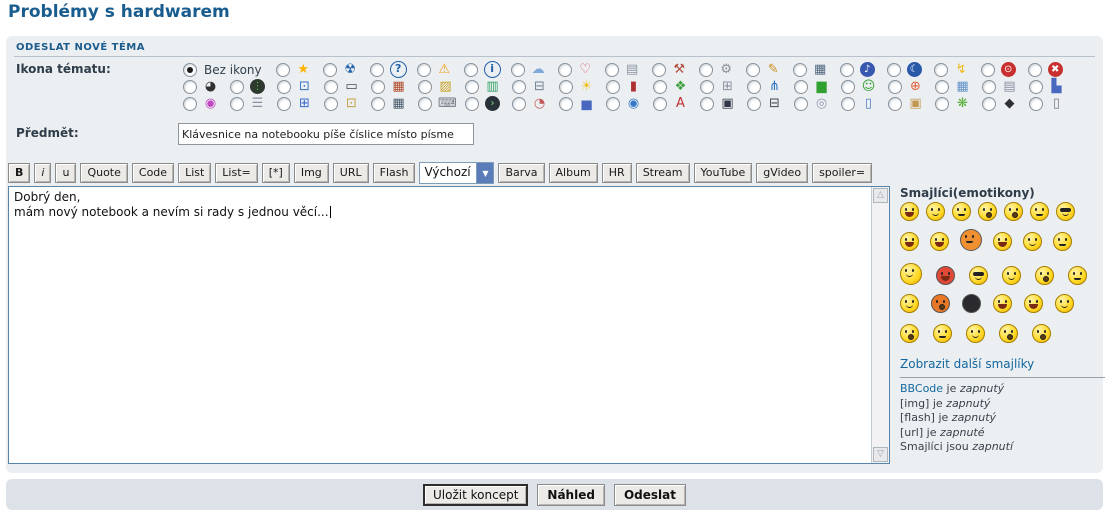  Describe the element at coordinates (782, 173) in the screenshot. I see `bbcode-gvideo-button: gVideo` at that location.